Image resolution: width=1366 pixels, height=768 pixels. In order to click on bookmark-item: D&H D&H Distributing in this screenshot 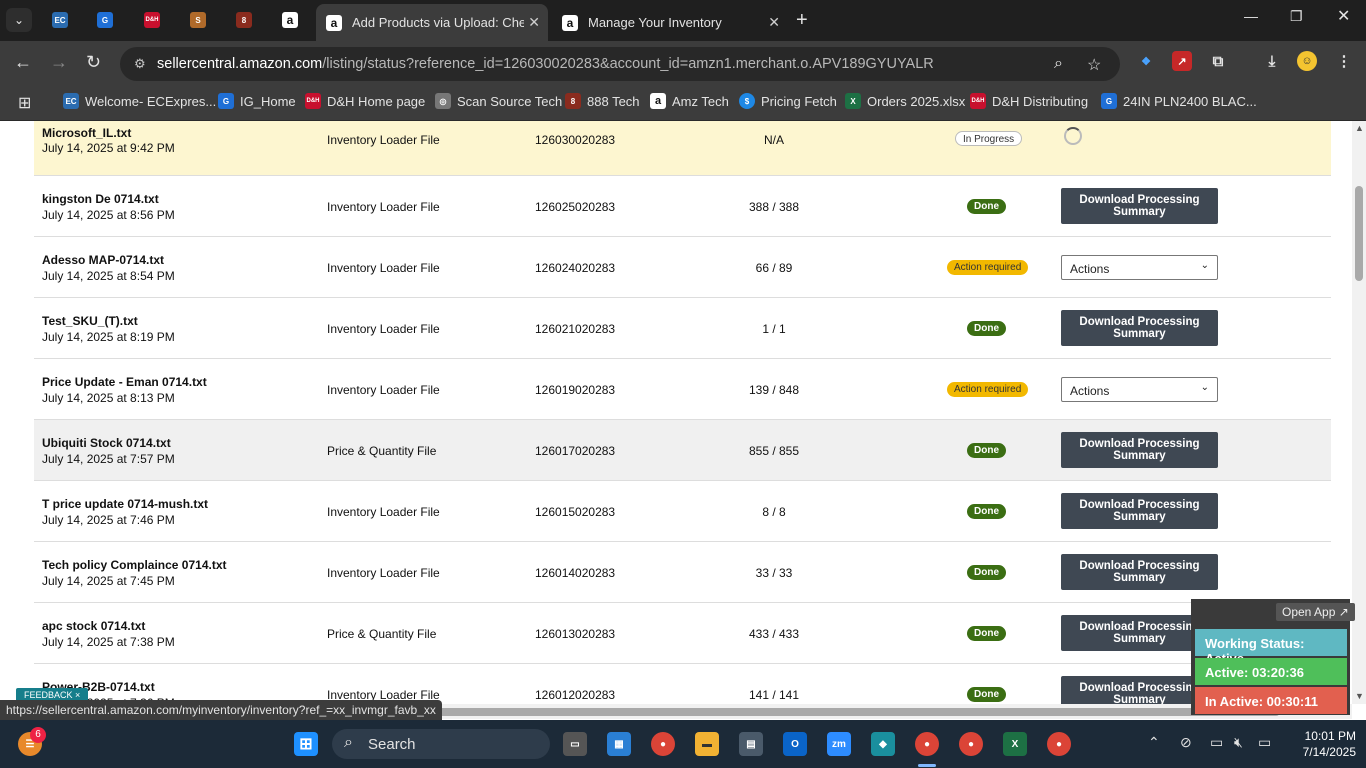, I will do `click(1029, 101)`.